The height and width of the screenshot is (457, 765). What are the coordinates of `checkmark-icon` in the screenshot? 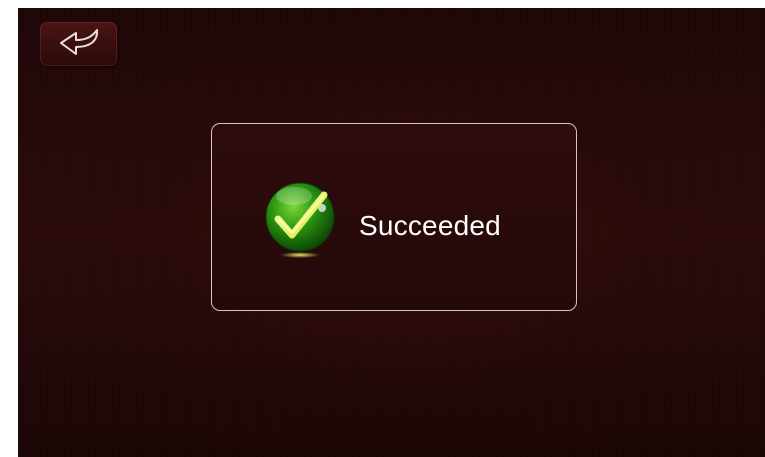 It's located at (302, 219).